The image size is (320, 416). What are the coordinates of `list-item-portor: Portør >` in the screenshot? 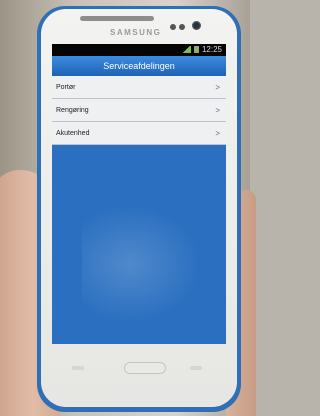 It's located at (139, 87).